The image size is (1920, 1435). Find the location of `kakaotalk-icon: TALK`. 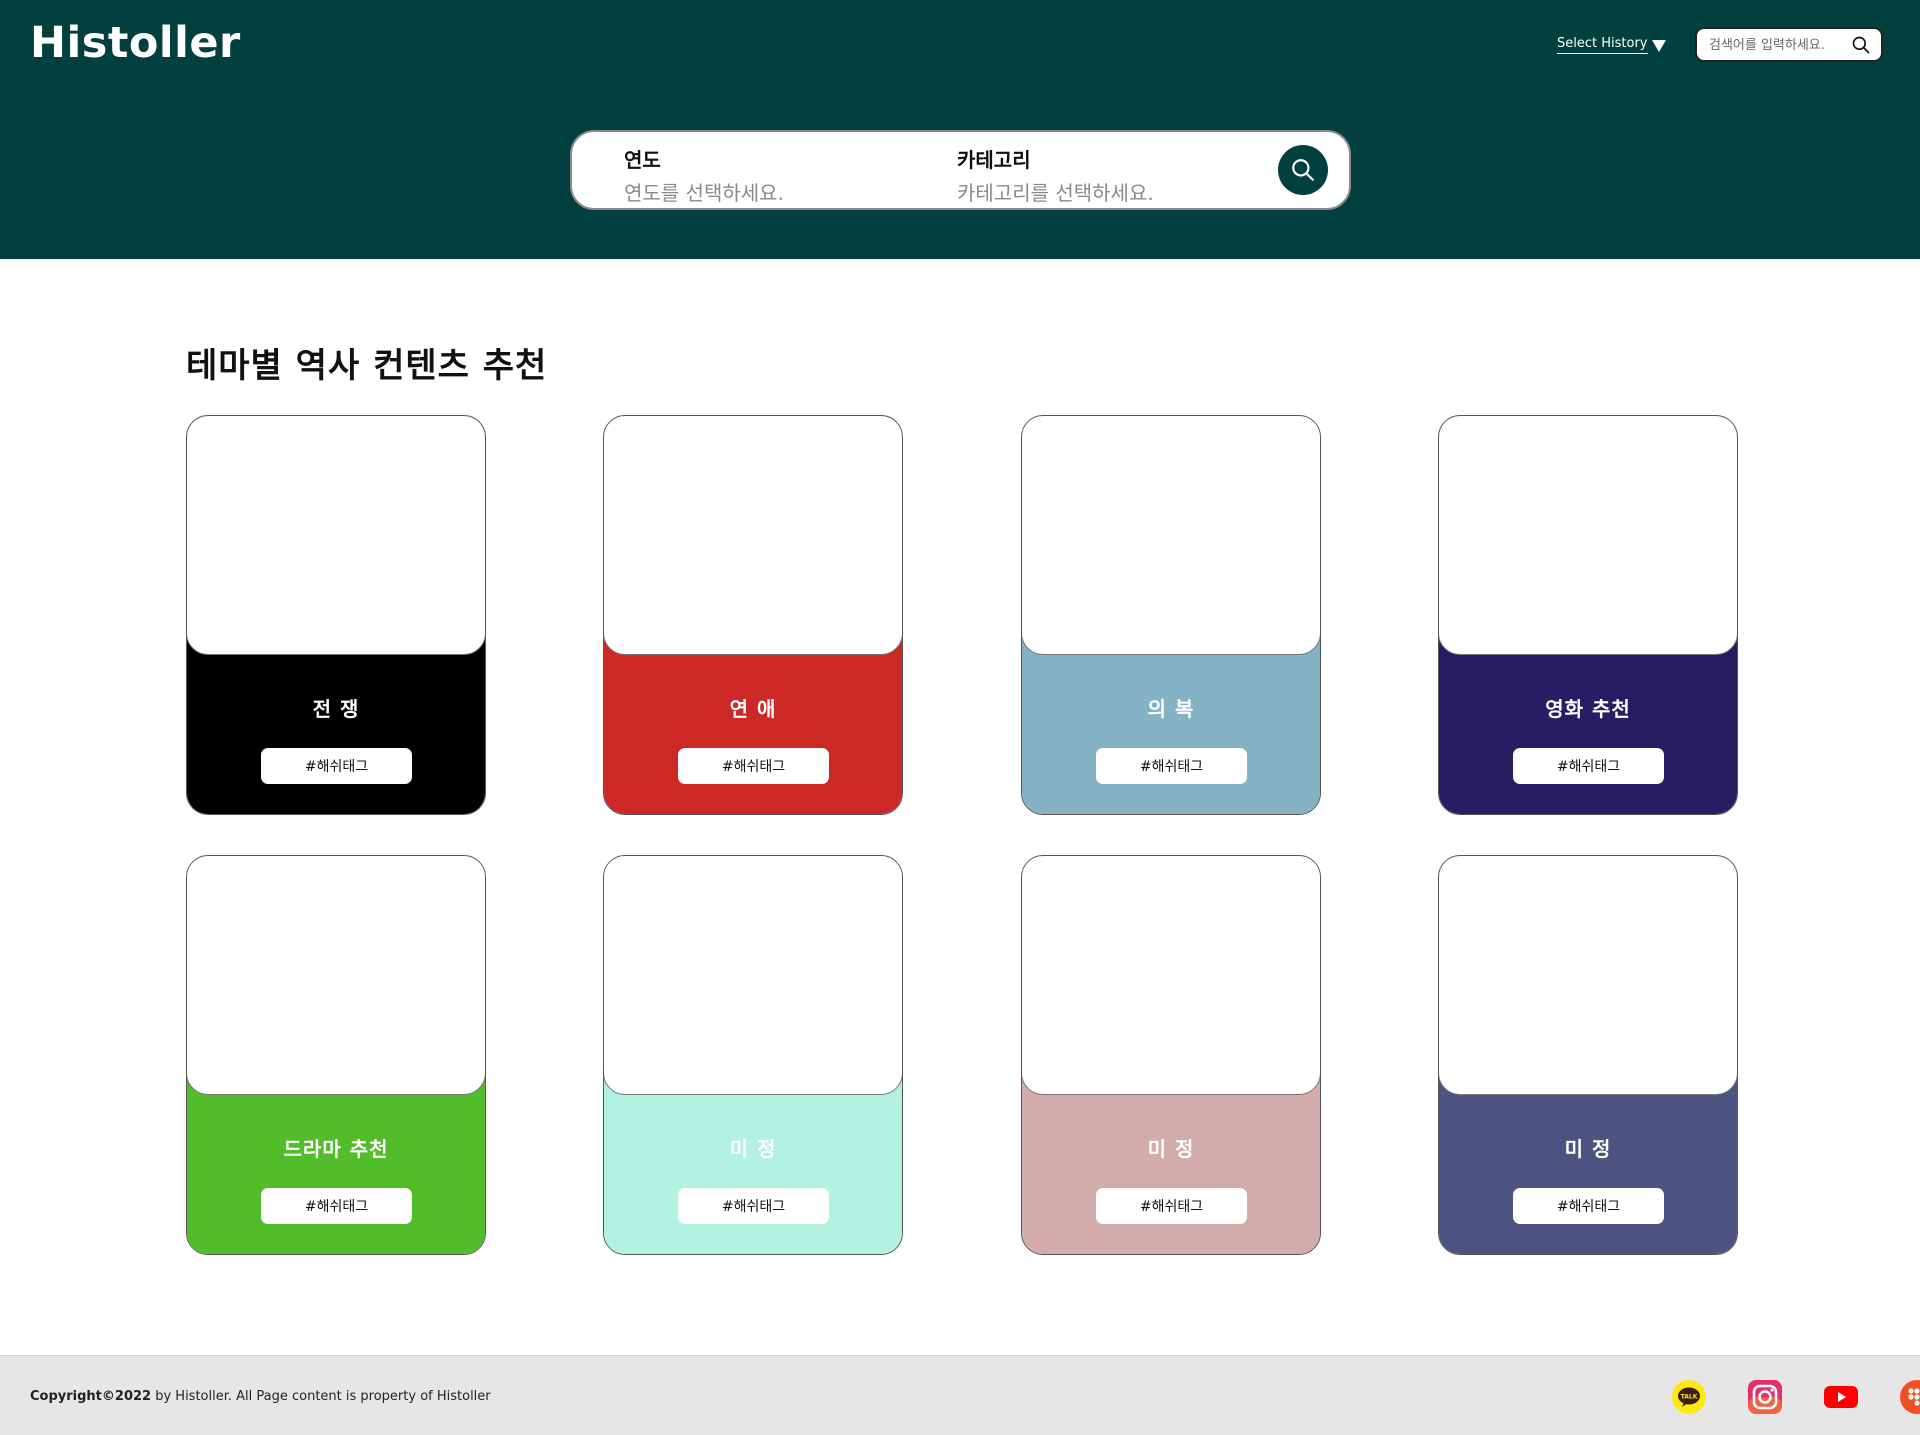

kakaotalk-icon: TALK is located at coordinates (1689, 1397).